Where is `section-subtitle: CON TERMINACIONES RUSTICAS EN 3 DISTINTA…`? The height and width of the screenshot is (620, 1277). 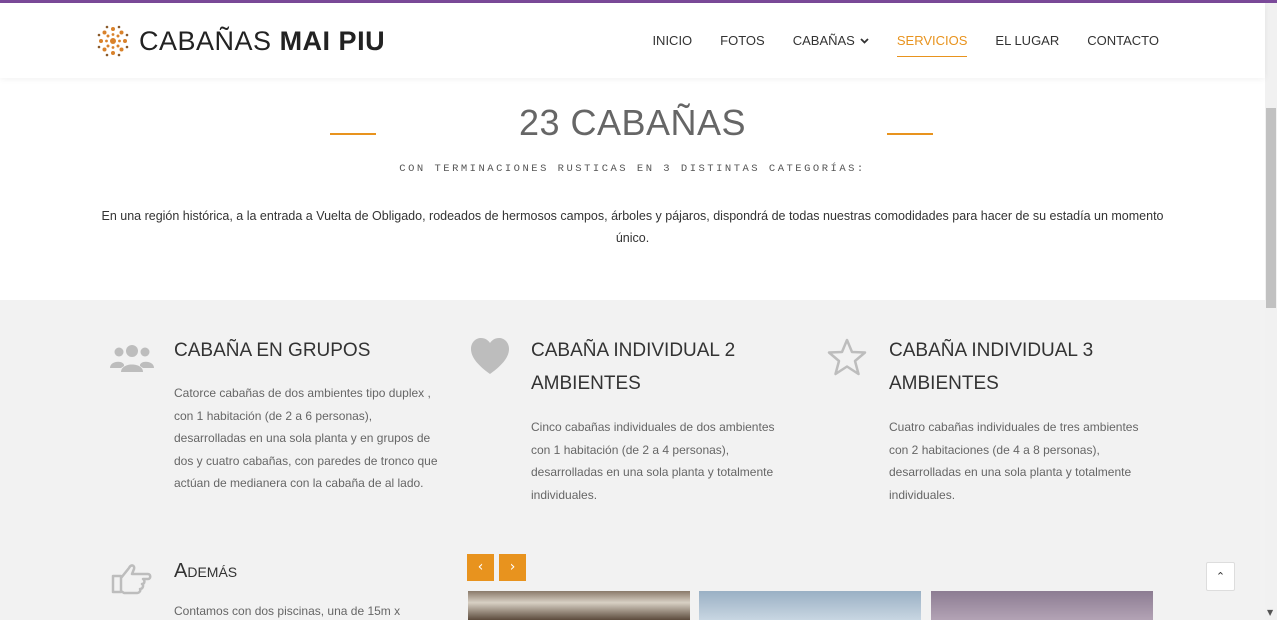 section-subtitle: CON TERMINACIONES RUSTICAS EN 3 DISTINTA… is located at coordinates (632, 169).